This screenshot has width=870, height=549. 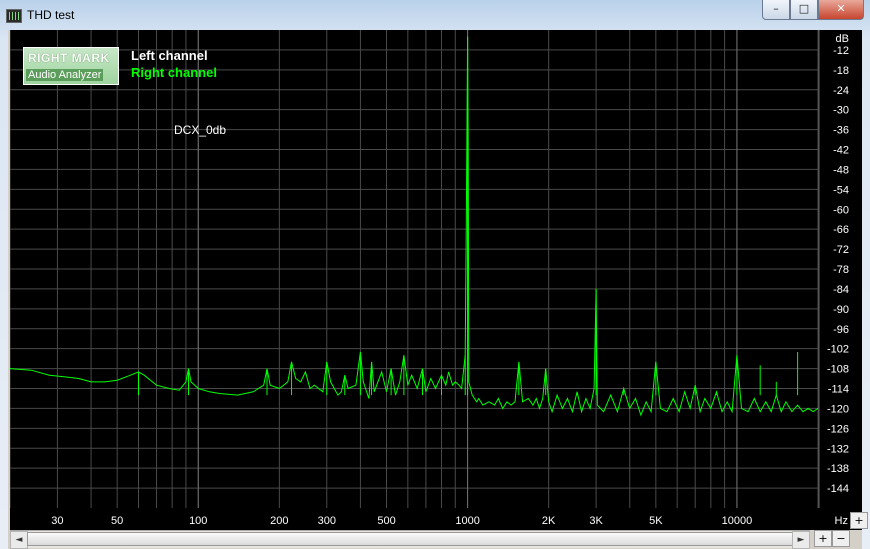 I want to click on y-tick-label: -78, so click(x=841, y=270).